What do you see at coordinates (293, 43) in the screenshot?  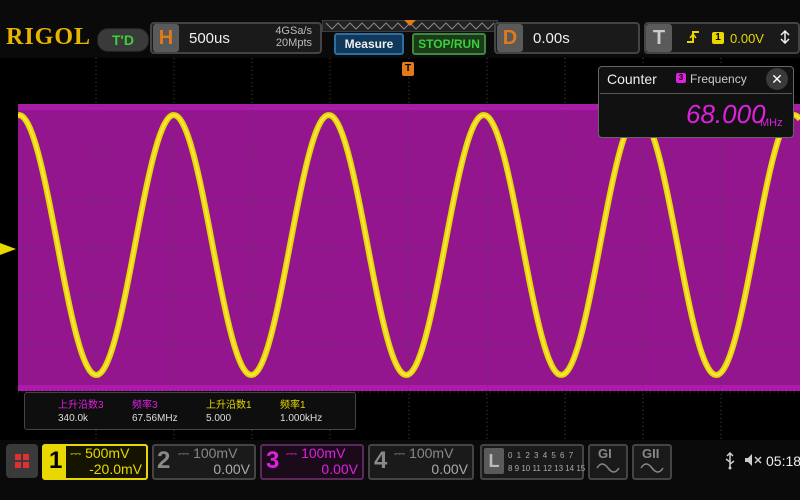 I see `memory-depth: 20Mpts` at bounding box center [293, 43].